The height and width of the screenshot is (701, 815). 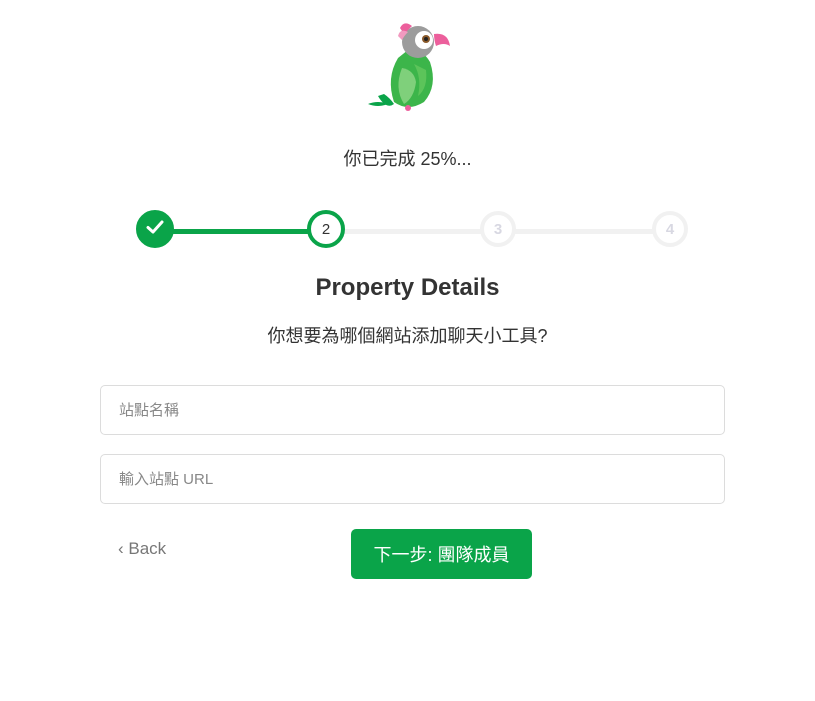 What do you see at coordinates (407, 287) in the screenshot?
I see `page-title: Property Details` at bounding box center [407, 287].